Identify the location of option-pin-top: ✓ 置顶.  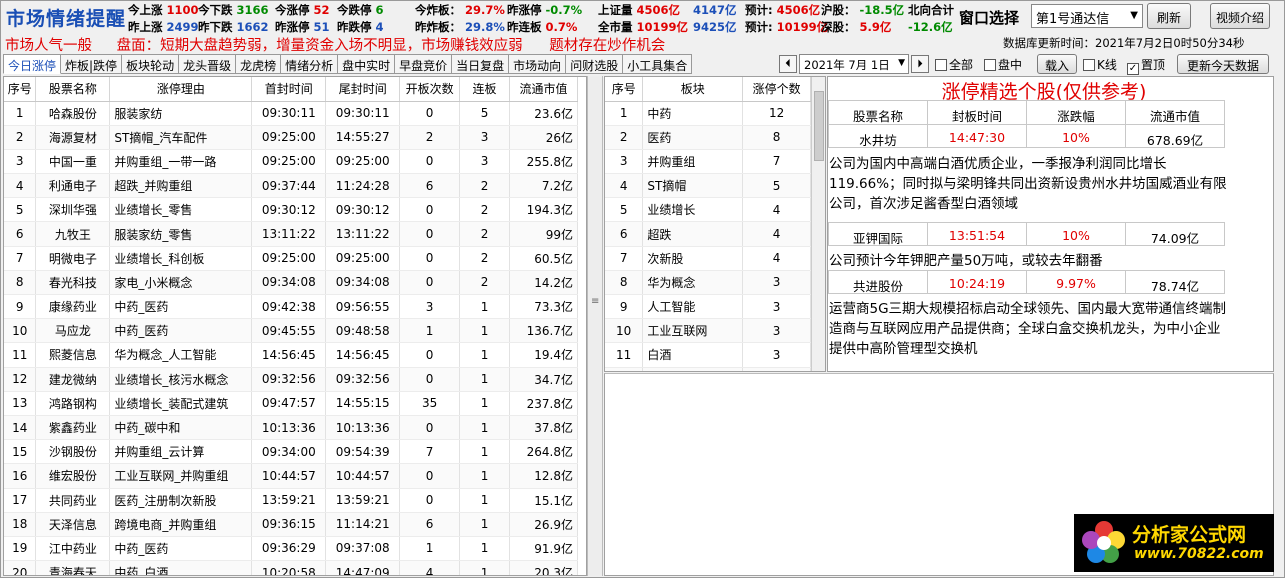
(1146, 65).